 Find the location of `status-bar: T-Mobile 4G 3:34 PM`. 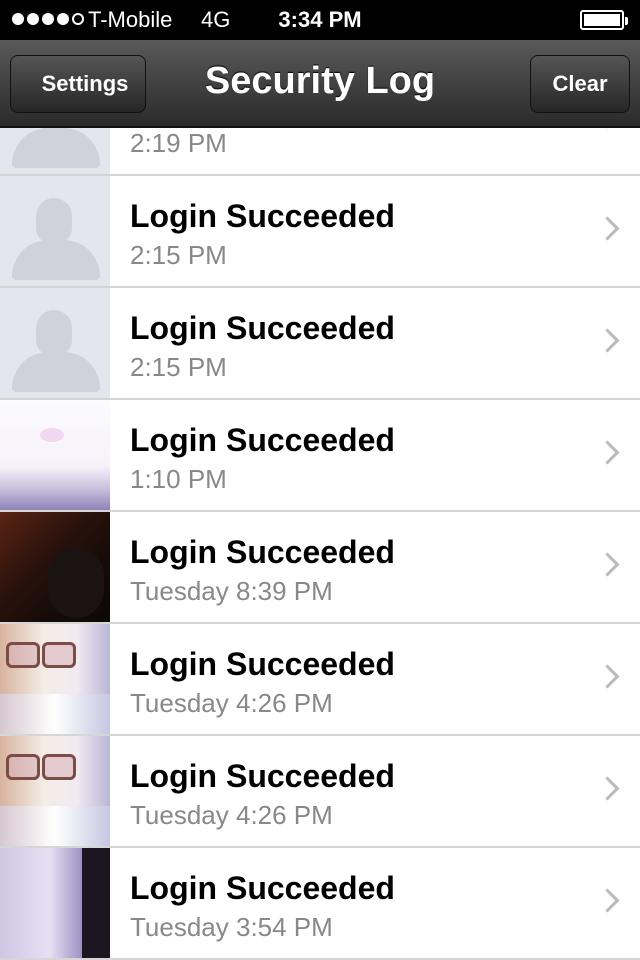

status-bar: T-Mobile 4G 3:34 PM is located at coordinates (320, 20).